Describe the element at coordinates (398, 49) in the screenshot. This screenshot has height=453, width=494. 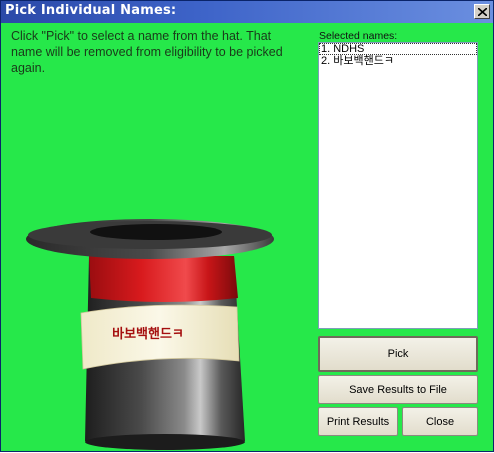
I see `list-item: 1. NDHS` at that location.